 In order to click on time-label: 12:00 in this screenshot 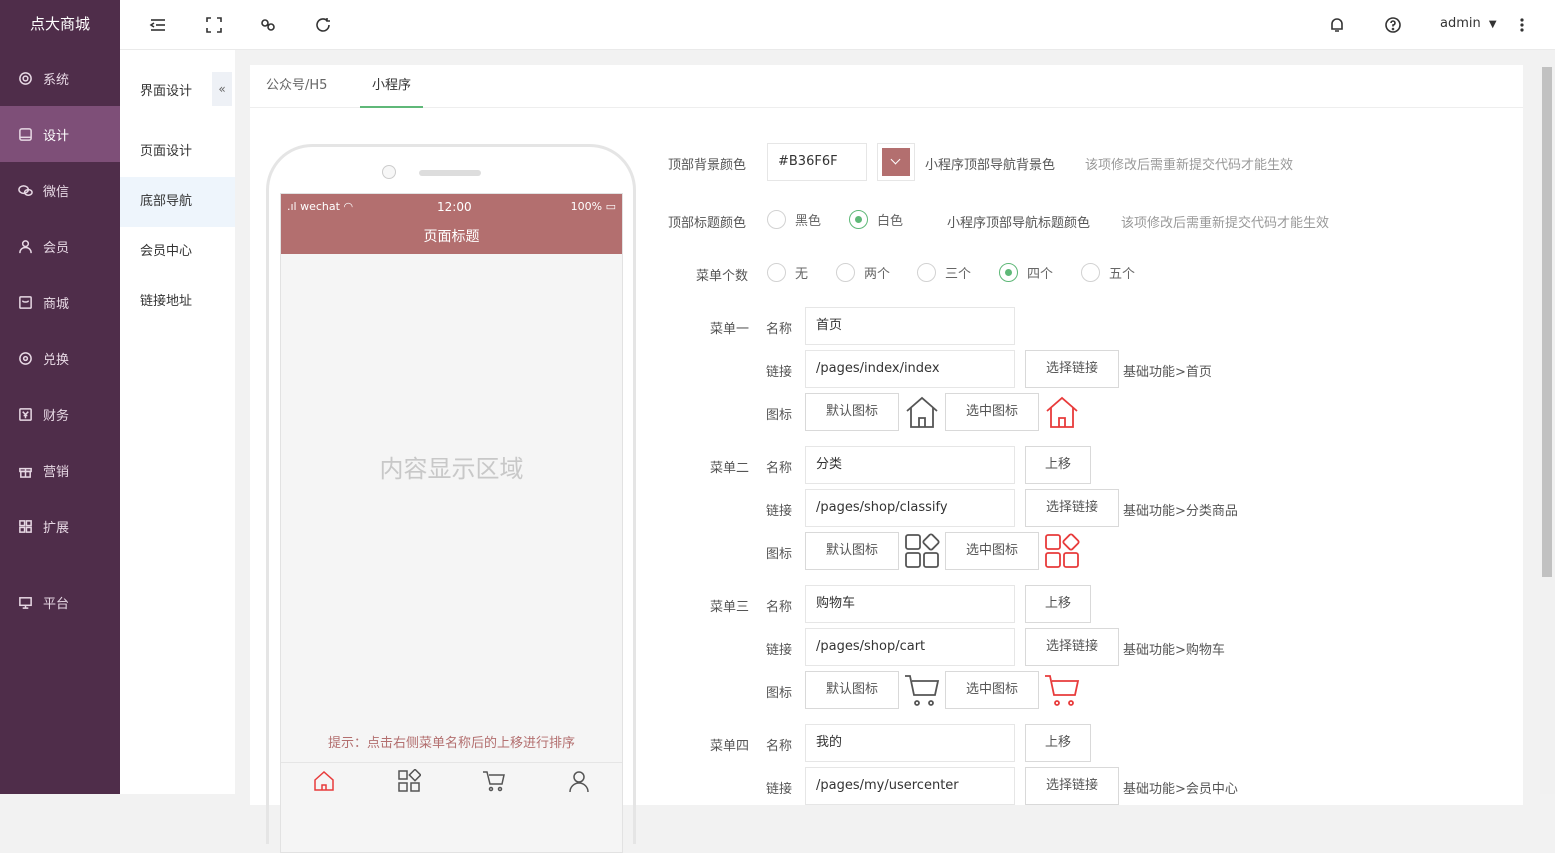, I will do `click(454, 207)`.